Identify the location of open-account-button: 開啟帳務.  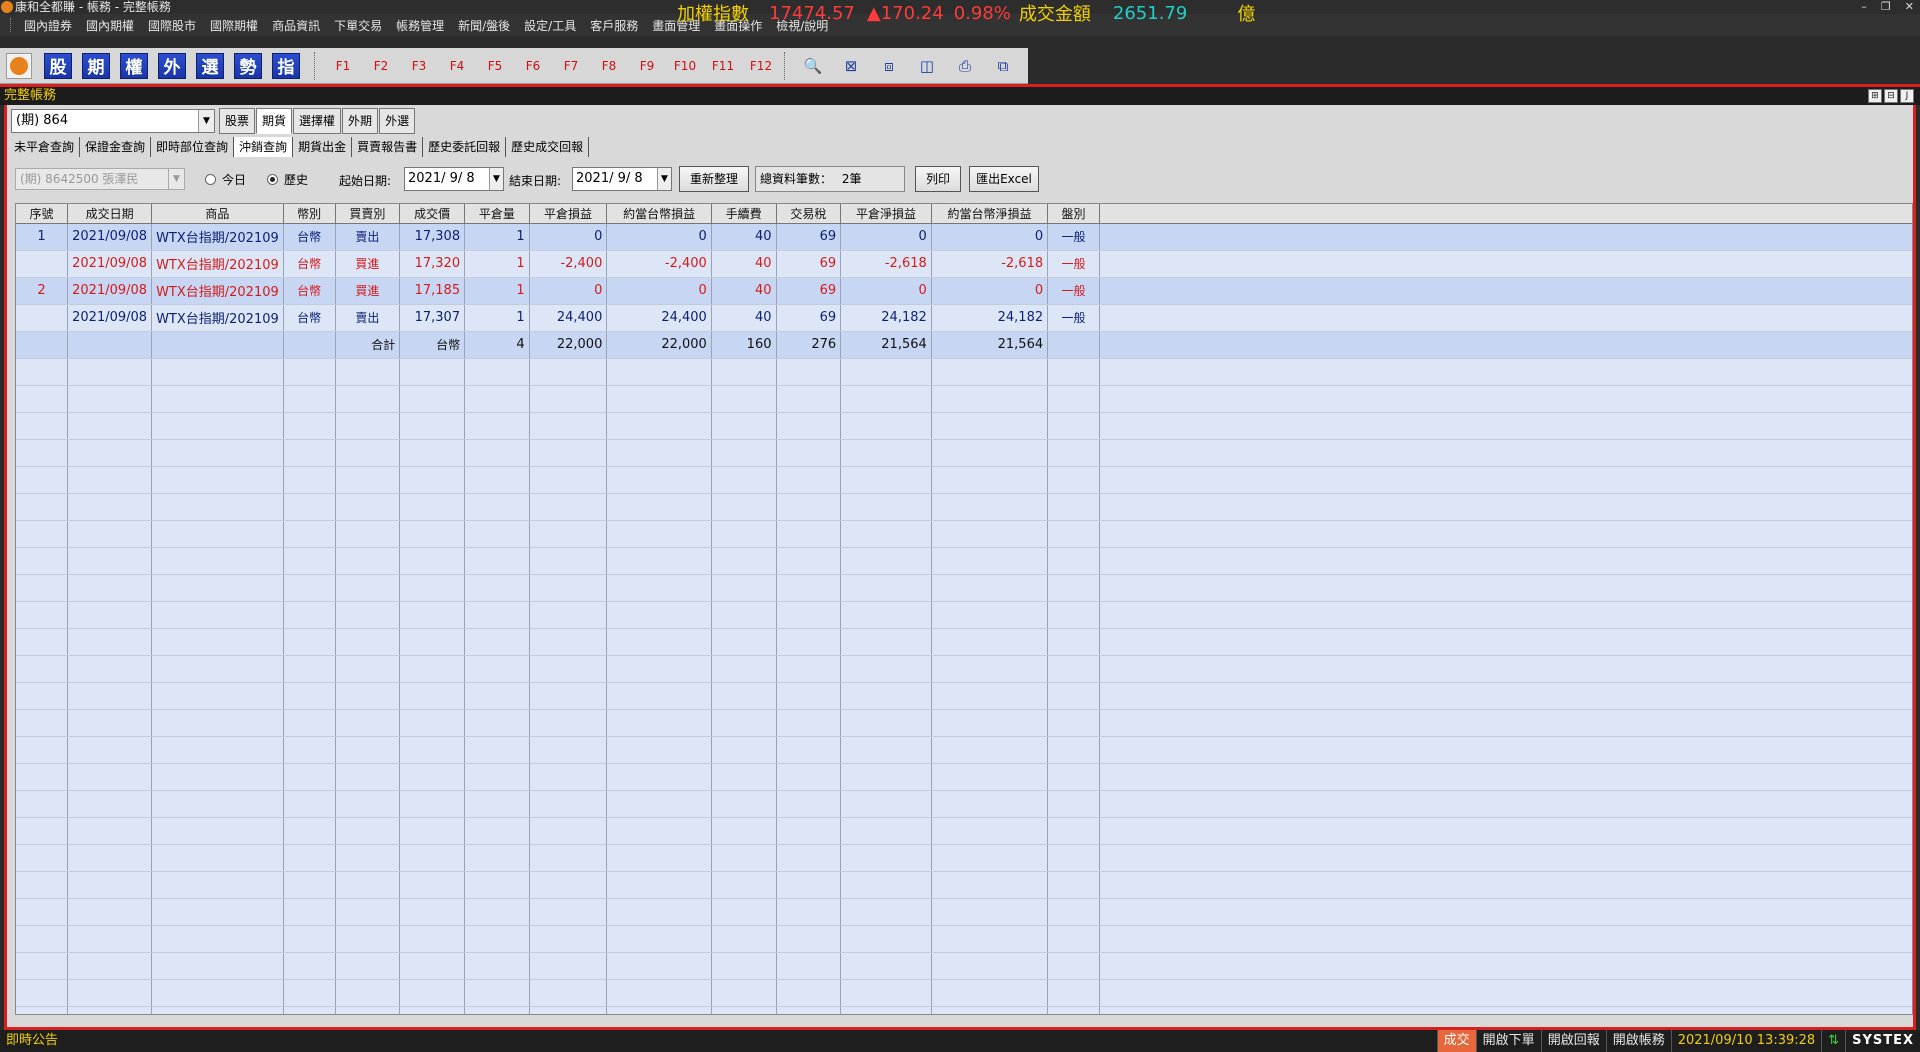
(1638, 1041).